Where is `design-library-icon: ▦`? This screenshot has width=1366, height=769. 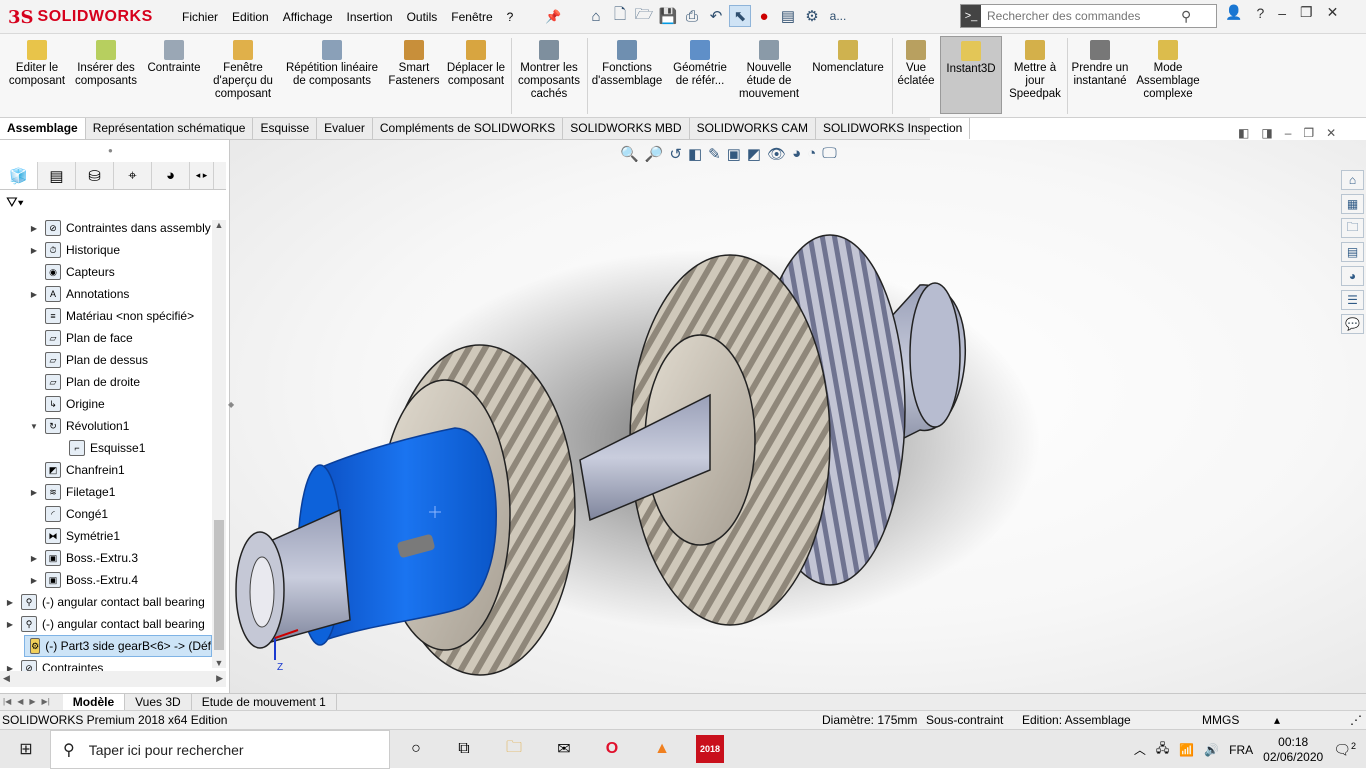 design-library-icon: ▦ is located at coordinates (1352, 204).